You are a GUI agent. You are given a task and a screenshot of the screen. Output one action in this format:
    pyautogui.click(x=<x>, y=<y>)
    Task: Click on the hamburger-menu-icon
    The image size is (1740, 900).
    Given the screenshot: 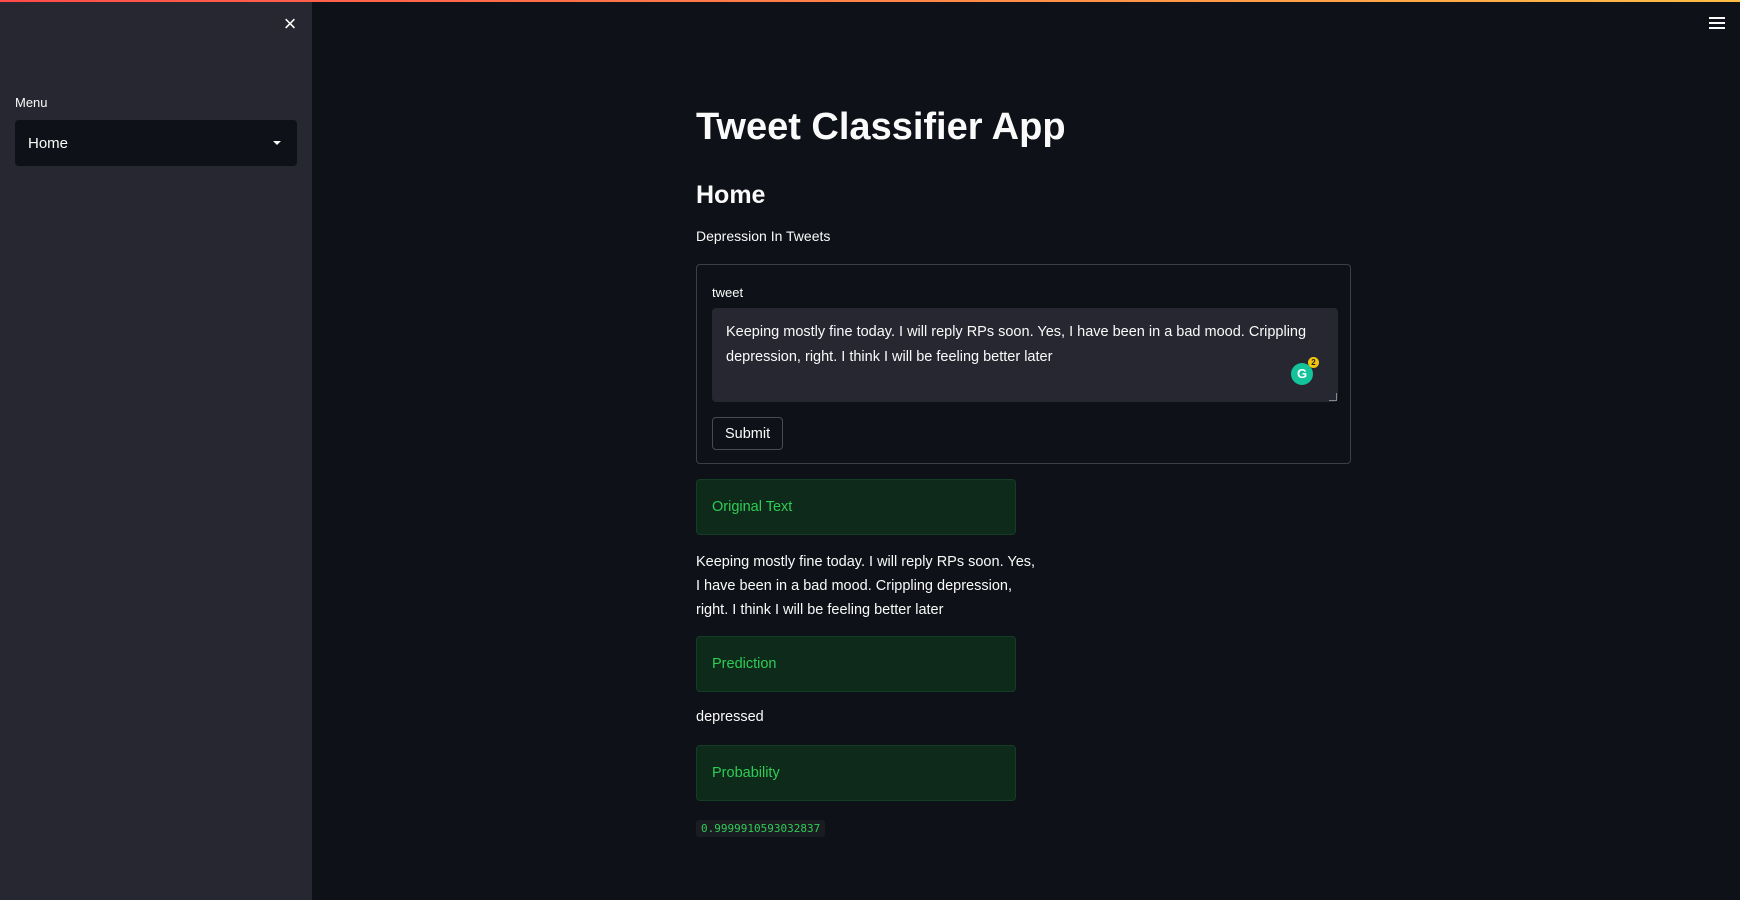 What is the action you would take?
    pyautogui.click(x=1717, y=23)
    